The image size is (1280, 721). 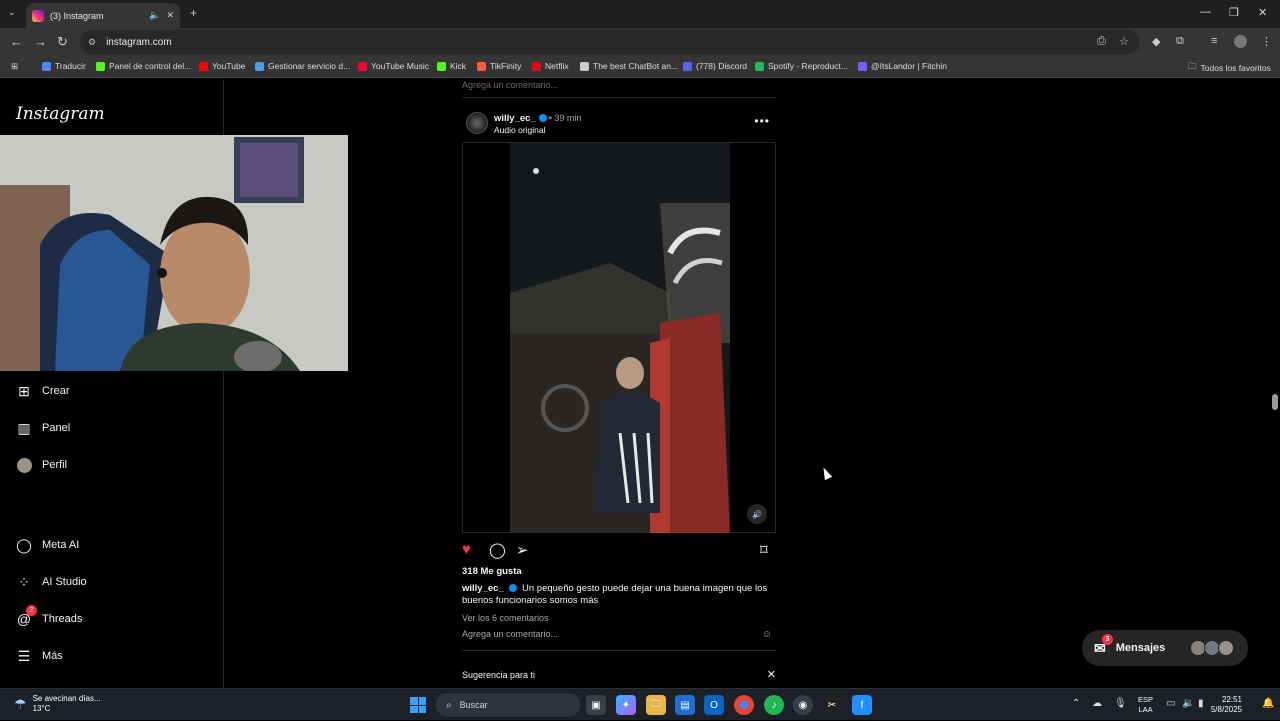 I want to click on bookmark-2: YouTube, so click(x=222, y=66).